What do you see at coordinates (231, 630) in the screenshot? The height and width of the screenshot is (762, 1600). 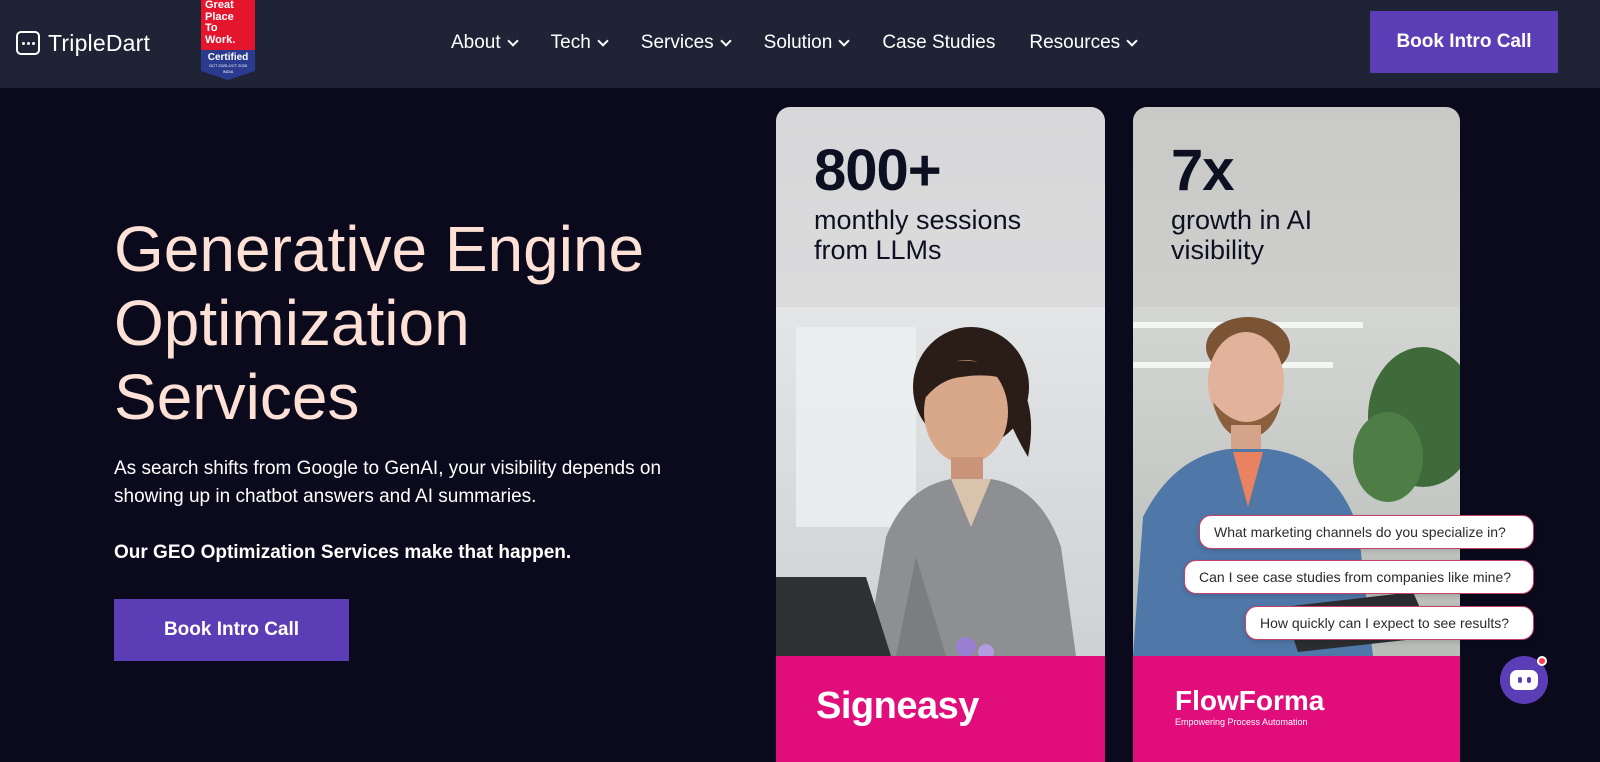 I see `hero-book-intro-call-button: Book Intro Call` at bounding box center [231, 630].